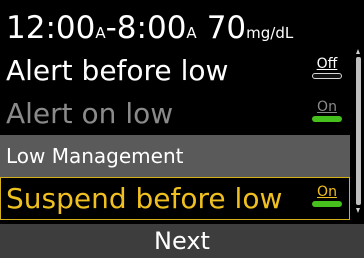  I want to click on scroll-down-arrow-icon, so click(358, 210).